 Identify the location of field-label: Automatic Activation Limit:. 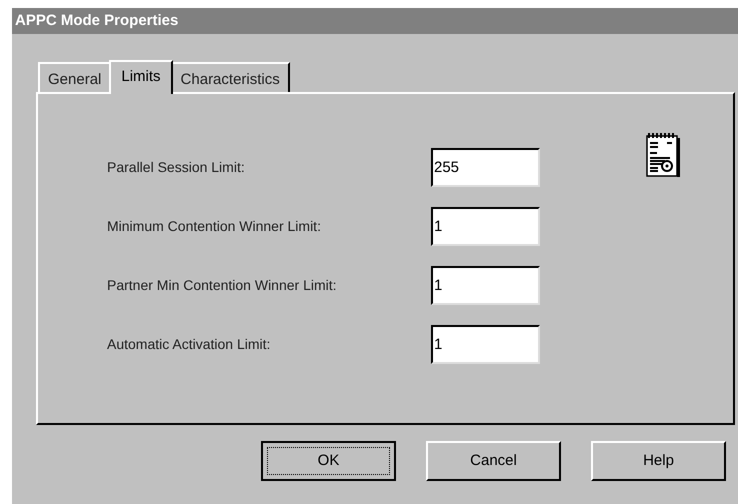
(189, 344).